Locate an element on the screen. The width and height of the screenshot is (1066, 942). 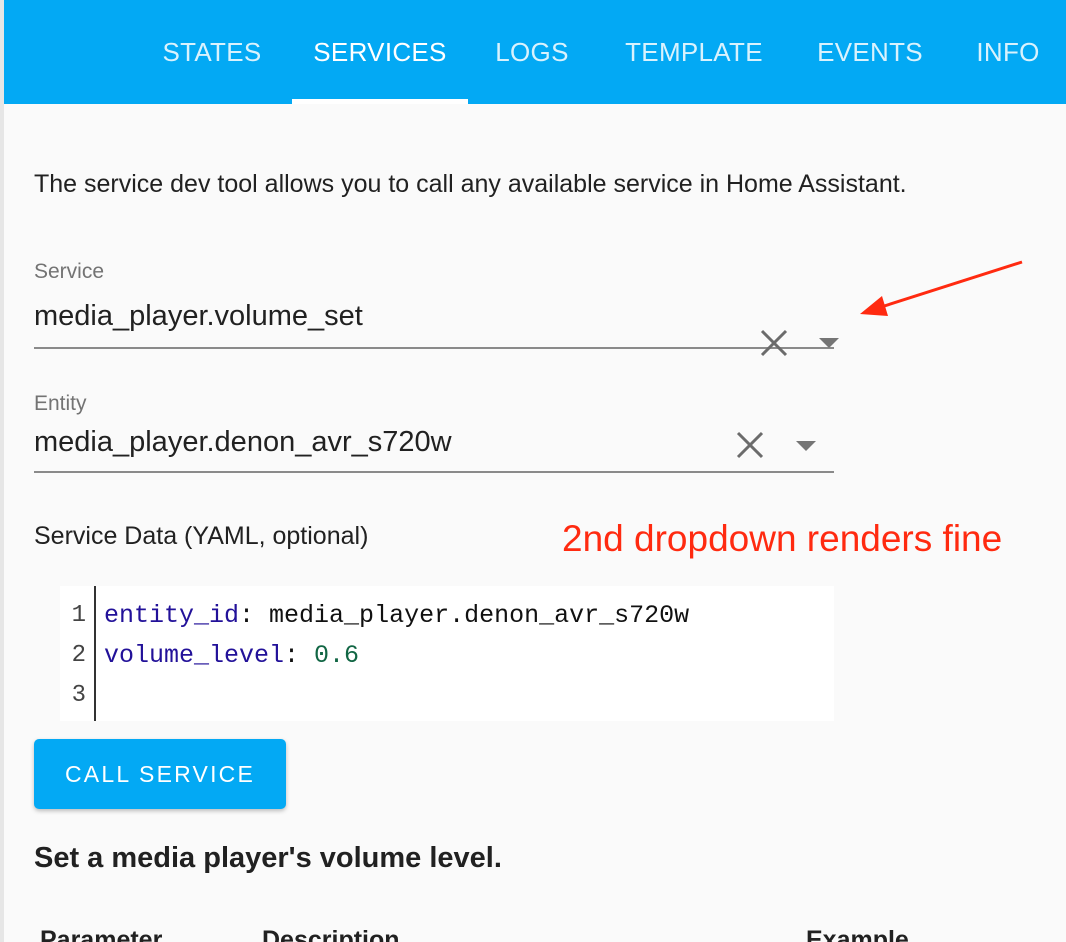
tab-template: TEMPLATE is located at coordinates (694, 52).